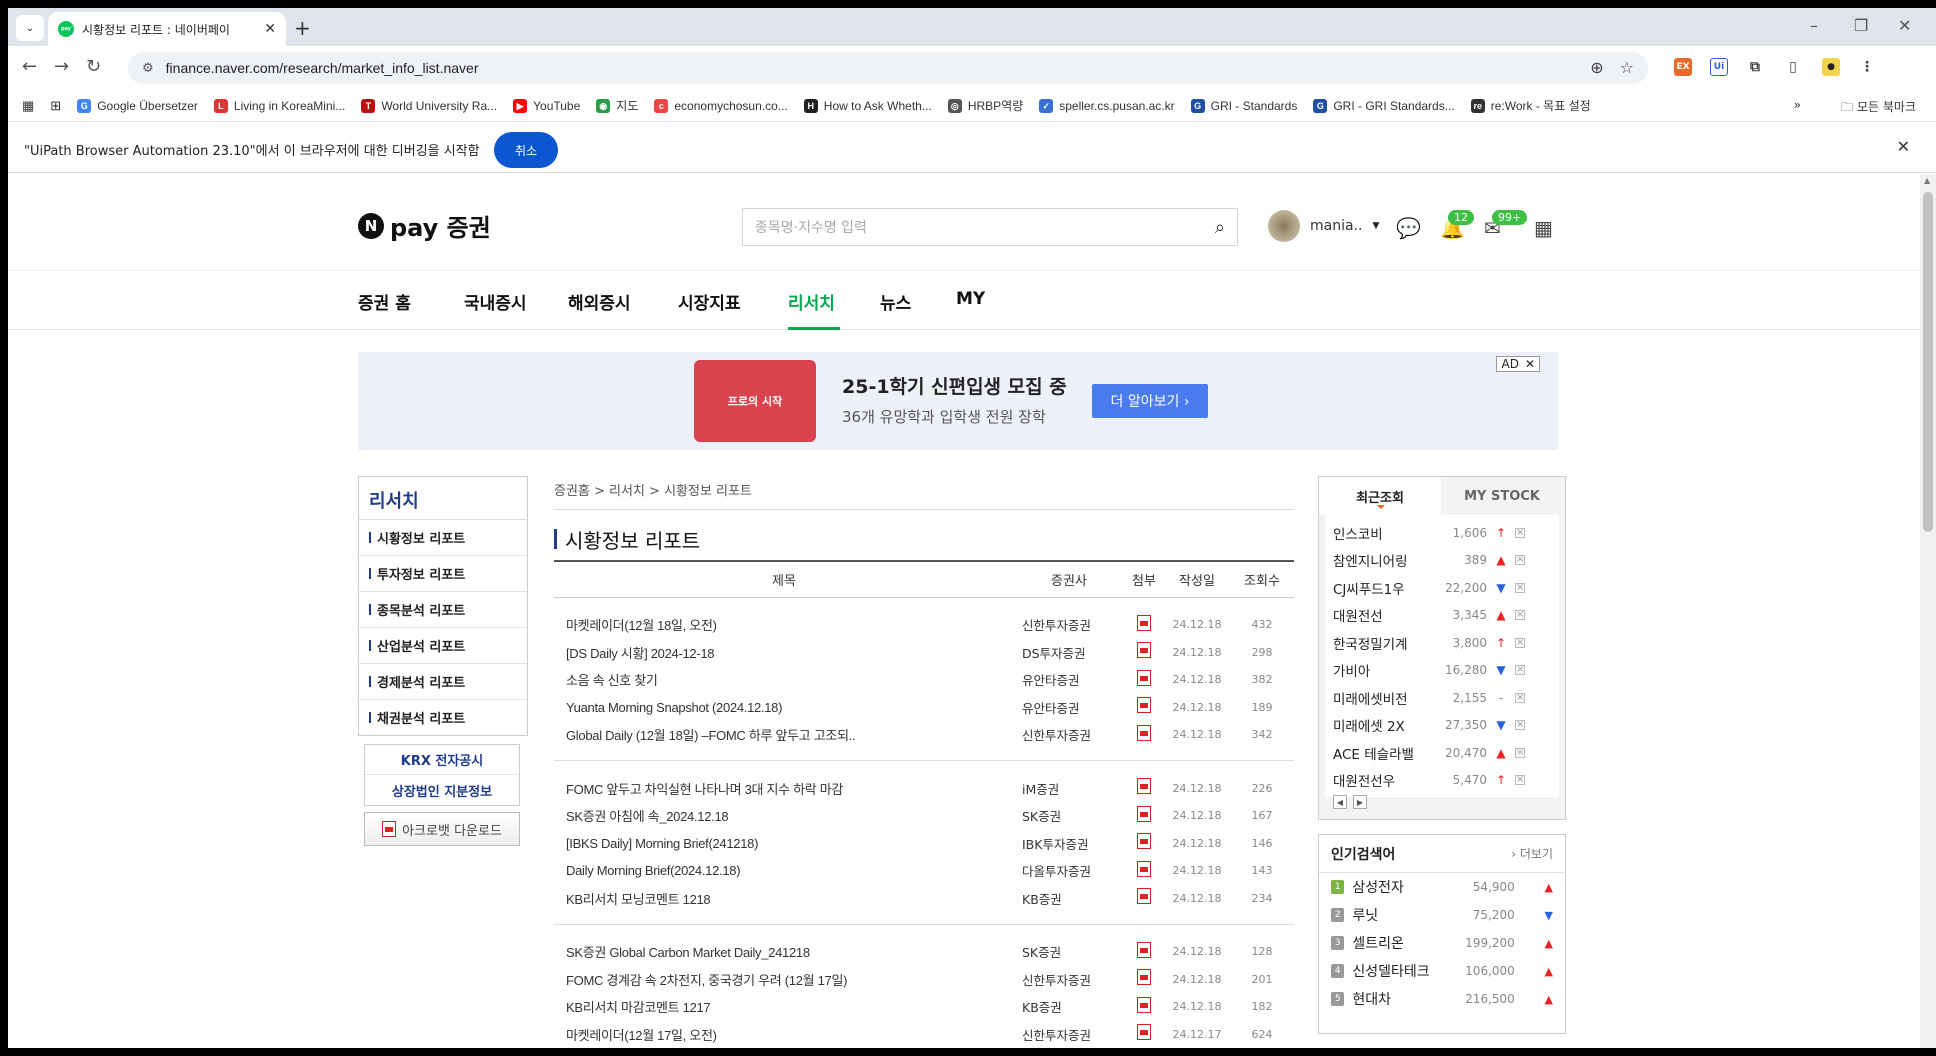 The width and height of the screenshot is (1936, 1056). What do you see at coordinates (1831, 67) in the screenshot?
I see `profile-avatar-icon: ●` at bounding box center [1831, 67].